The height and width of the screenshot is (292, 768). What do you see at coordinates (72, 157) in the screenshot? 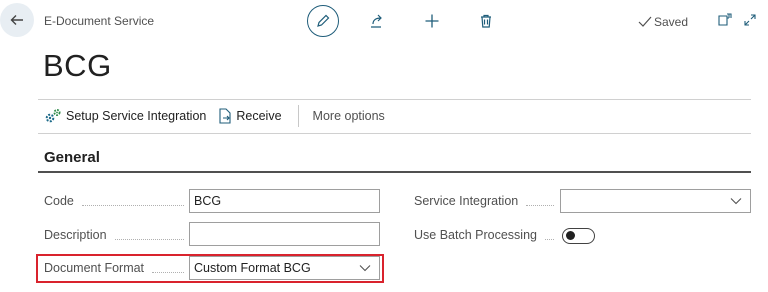
I see `section-title: General` at bounding box center [72, 157].